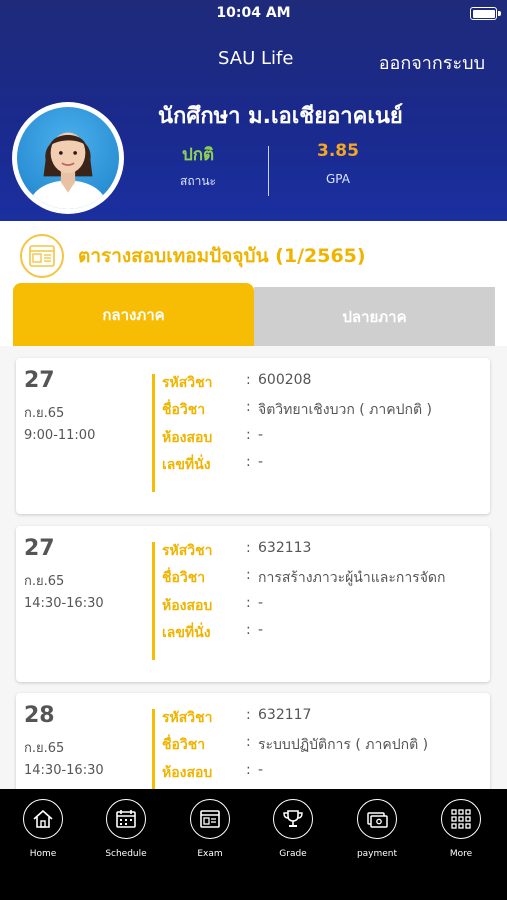 The image size is (507, 900). What do you see at coordinates (293, 819) in the screenshot?
I see `trophy-icon` at bounding box center [293, 819].